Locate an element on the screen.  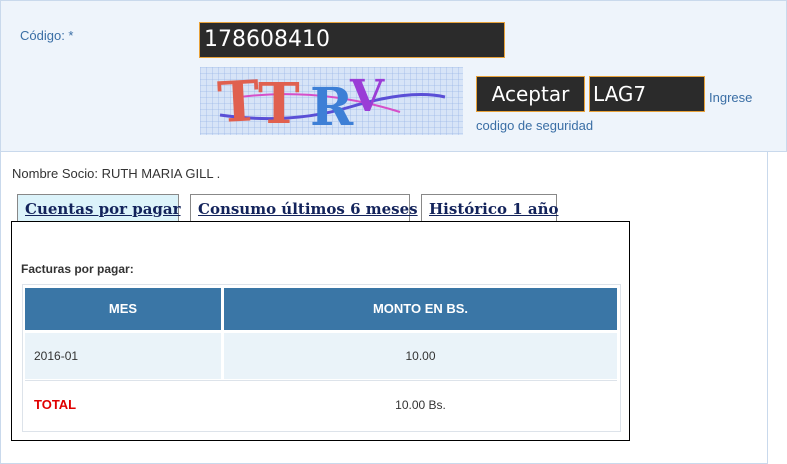
security-hint-2: codigo de seguridad is located at coordinates (535, 125).